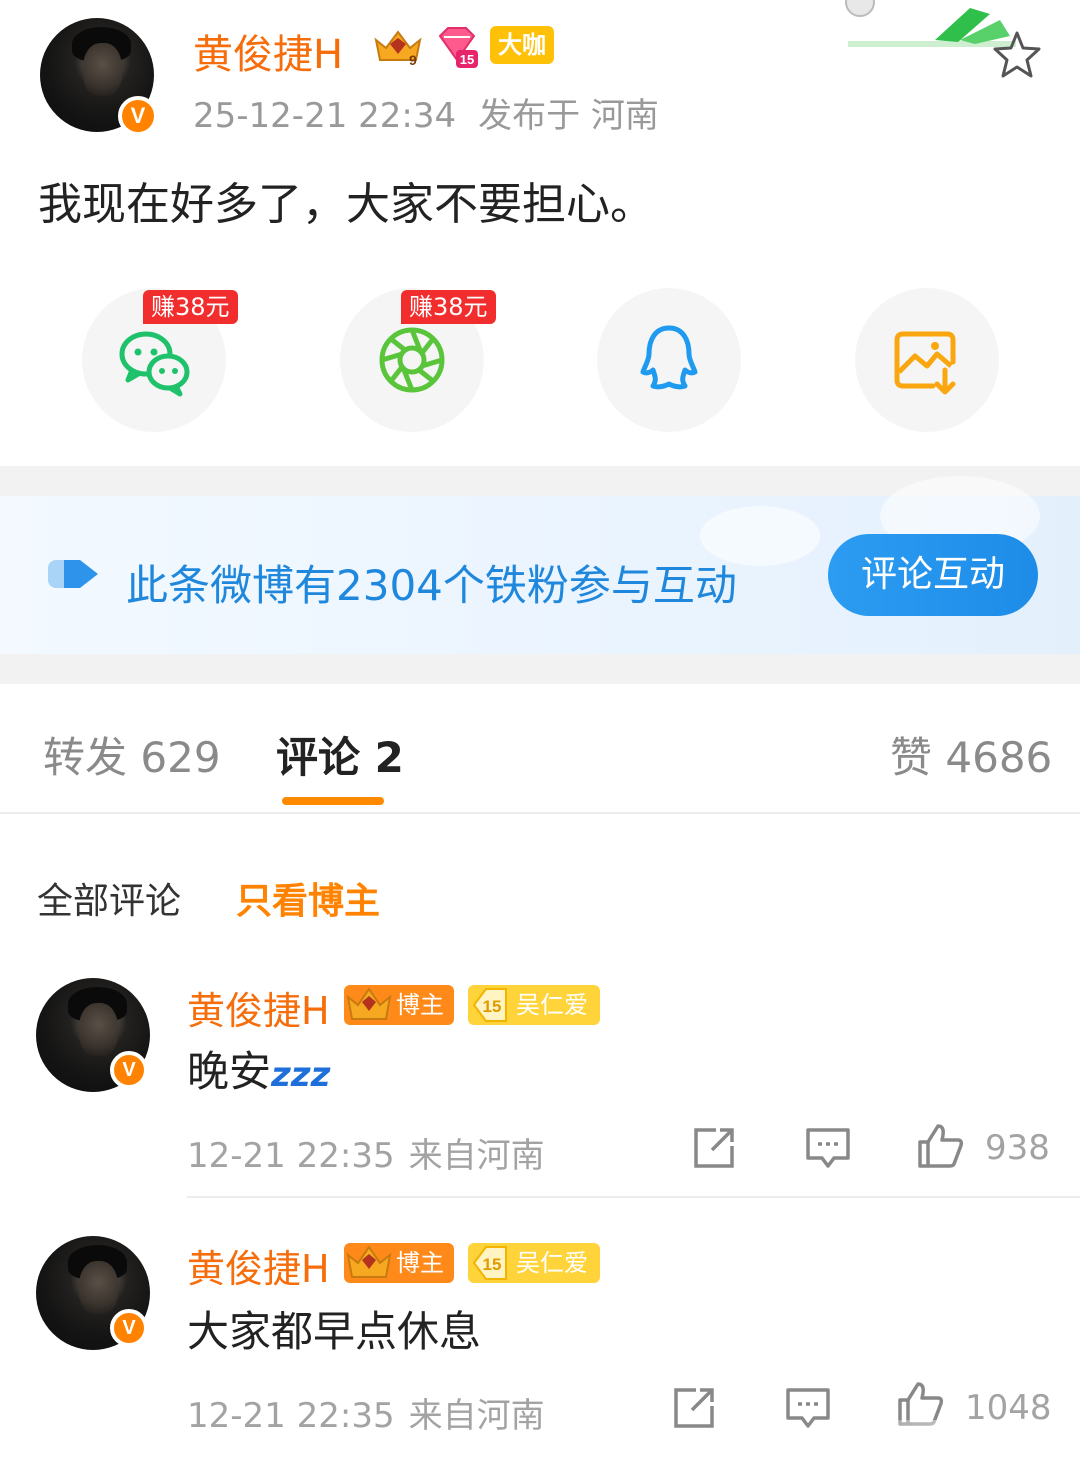  I want to click on sleep-zzz-icon: zzz, so click(301, 1075).